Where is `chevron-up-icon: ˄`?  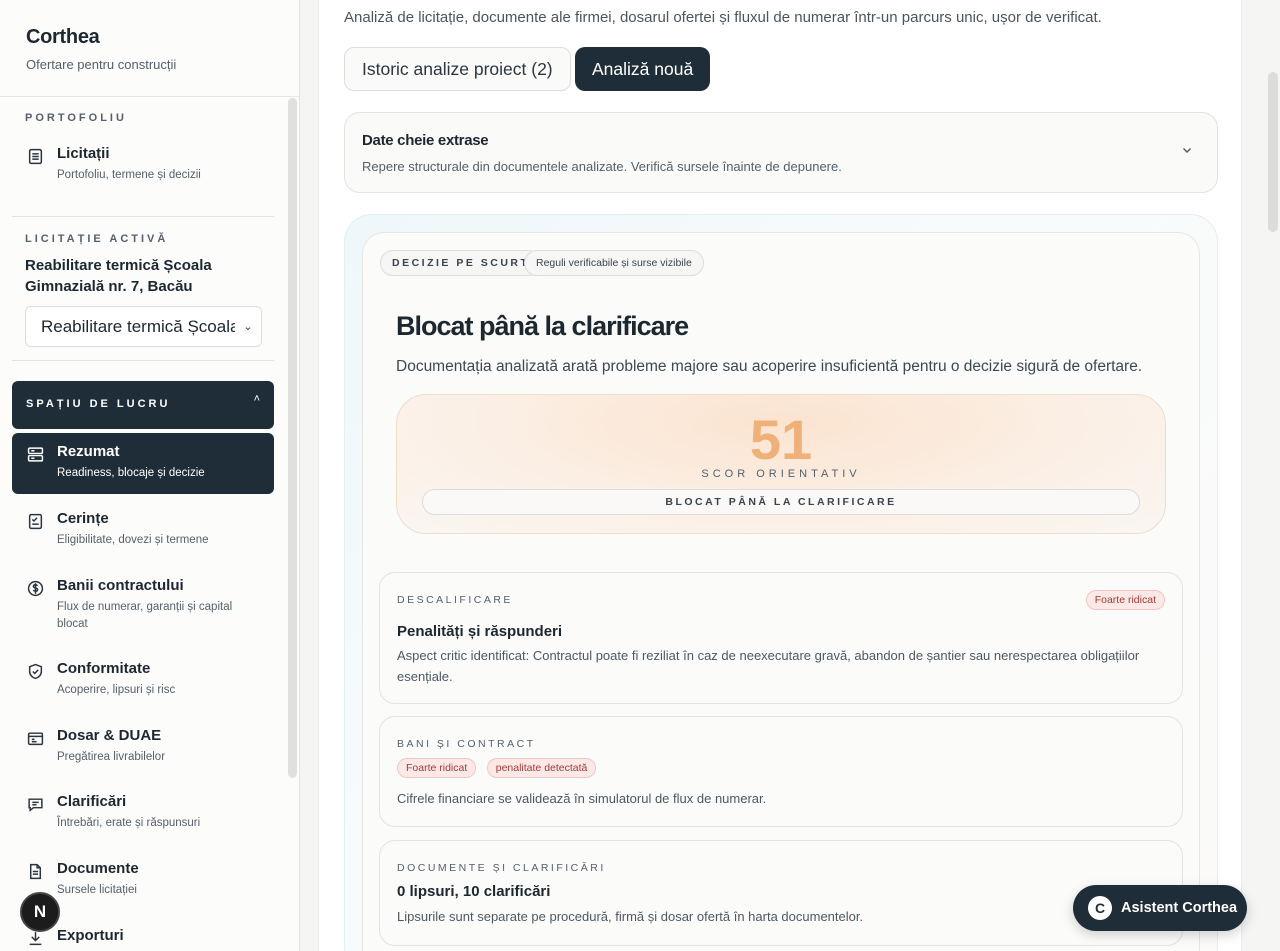
chevron-up-icon: ˄ is located at coordinates (256, 399).